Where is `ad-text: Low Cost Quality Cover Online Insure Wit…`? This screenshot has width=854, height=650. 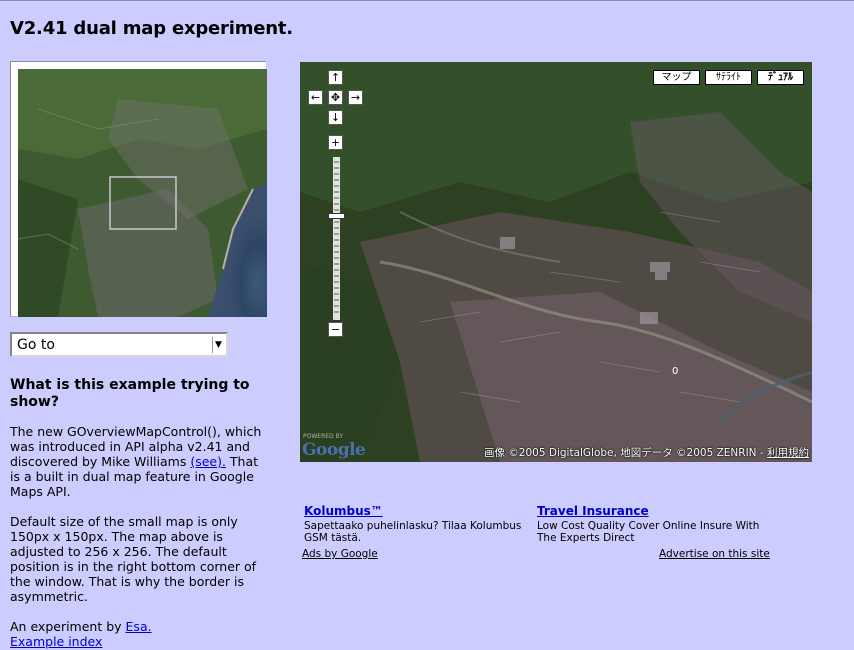
ad-text: Low Cost Quality Cover Online Insure Wit… is located at coordinates (648, 532).